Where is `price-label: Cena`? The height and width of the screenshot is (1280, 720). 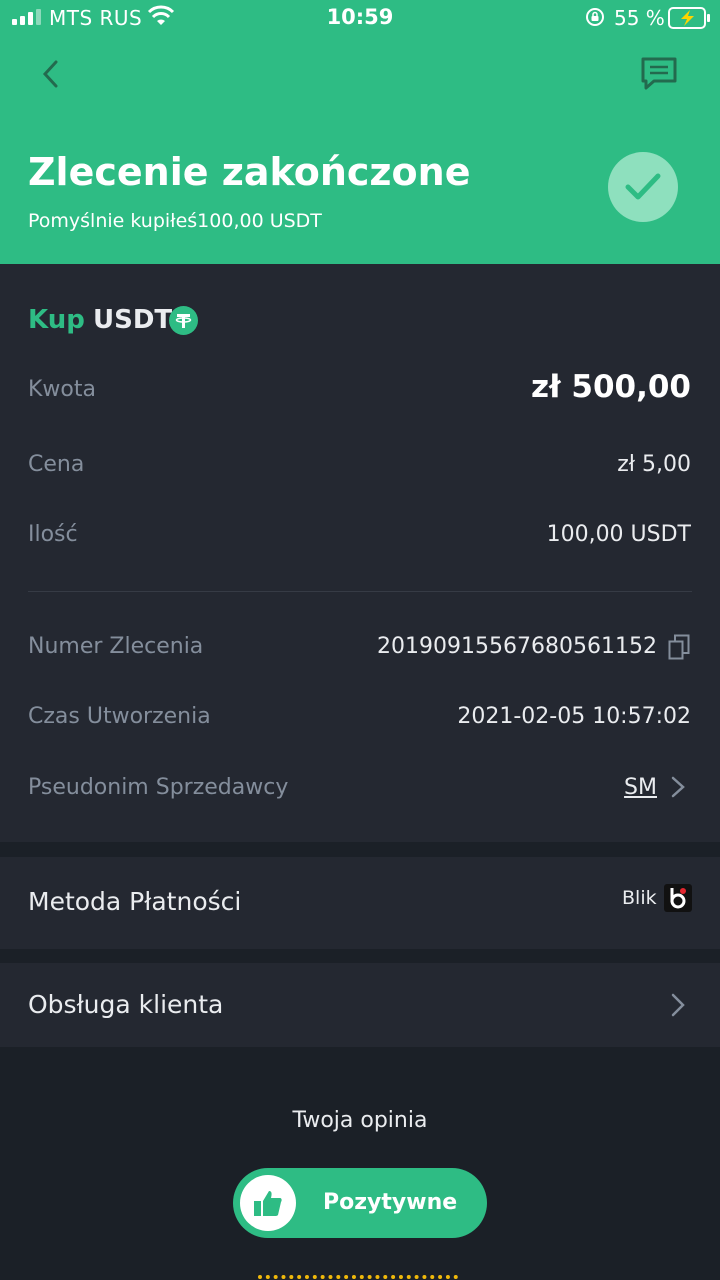
price-label: Cena is located at coordinates (56, 464).